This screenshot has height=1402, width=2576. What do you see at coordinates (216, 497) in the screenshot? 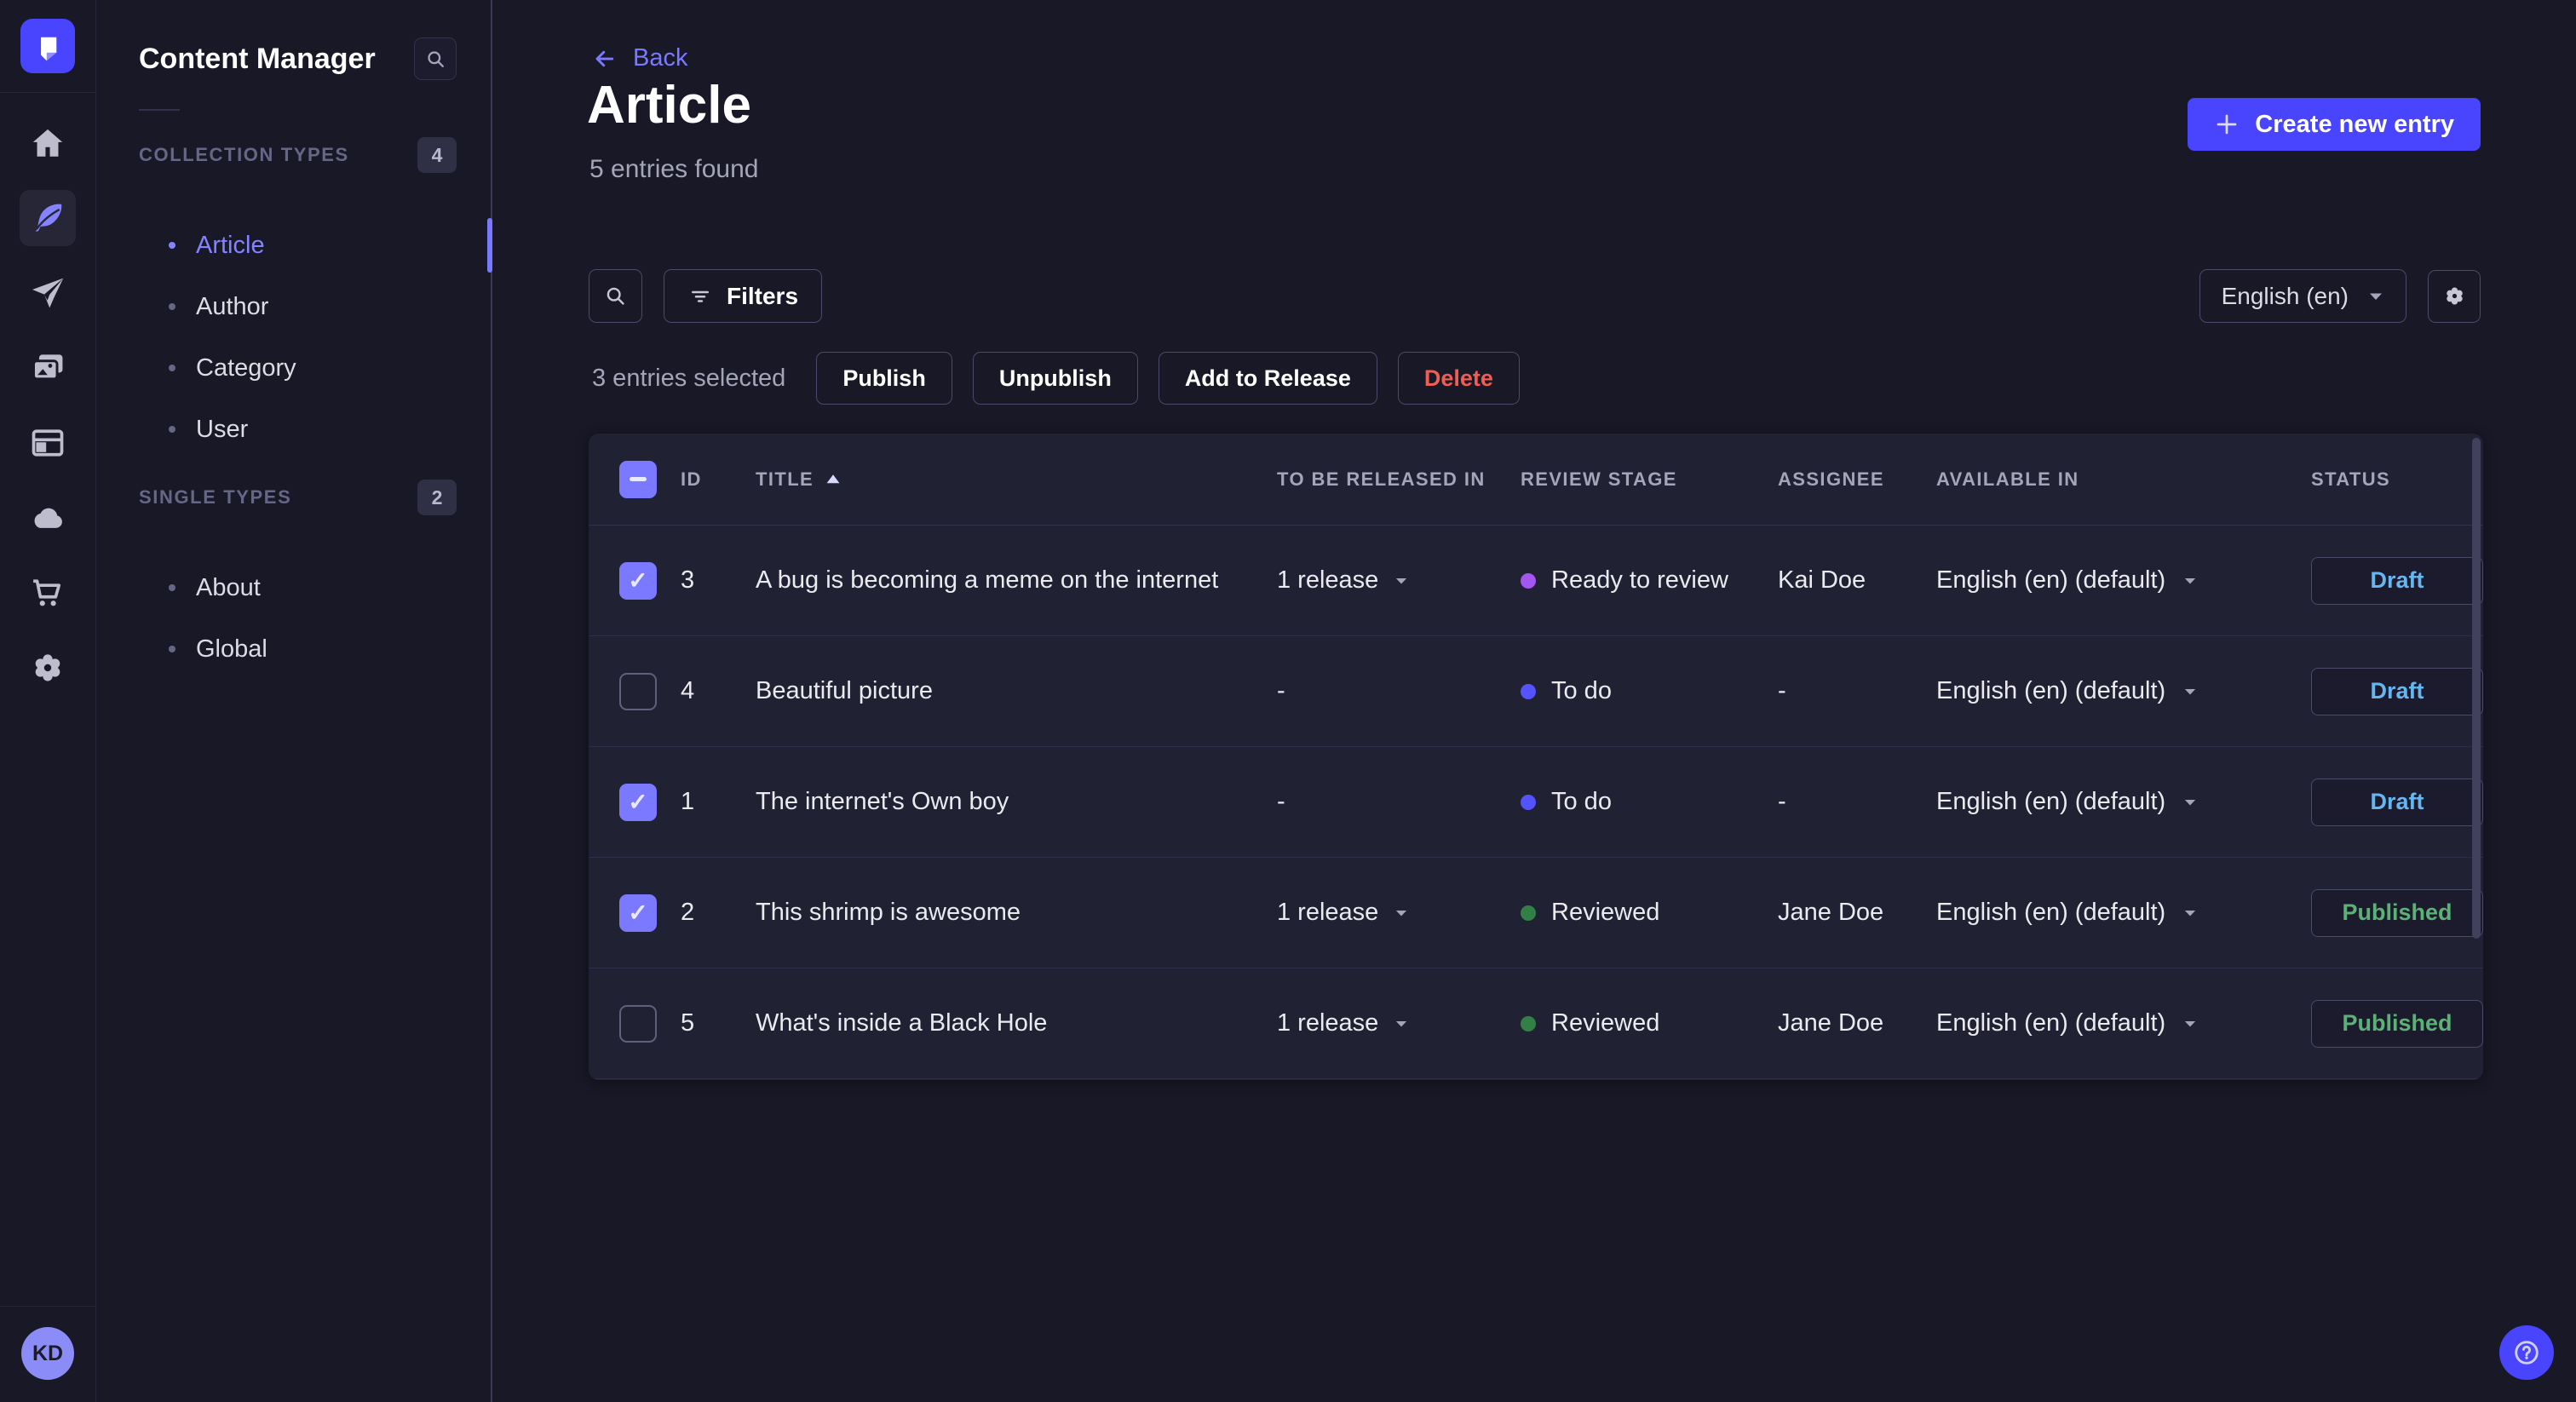
I see `single-types-label: SINGLE TYPES` at bounding box center [216, 497].